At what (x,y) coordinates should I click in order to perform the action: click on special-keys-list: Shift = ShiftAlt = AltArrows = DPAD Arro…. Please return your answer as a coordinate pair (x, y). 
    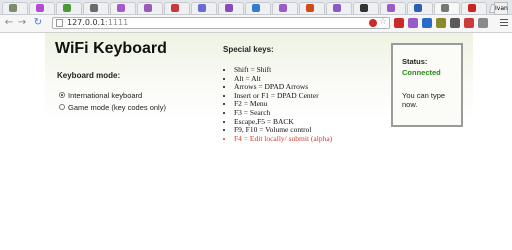
    Looking at the image, I should click on (279, 104).